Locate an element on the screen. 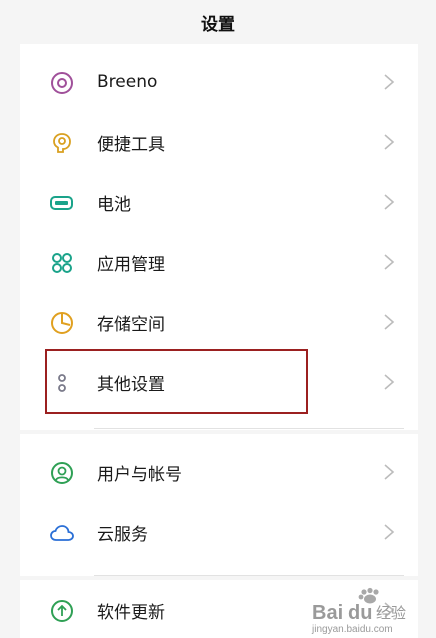 This screenshot has height=638, width=436. settings-item-label: 存储空间 is located at coordinates (131, 324).